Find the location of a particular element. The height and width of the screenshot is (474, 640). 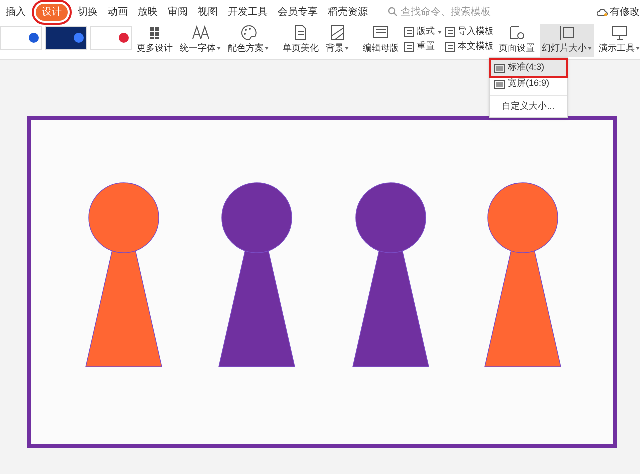

menu-item: 宽屏(16:9) is located at coordinates (528, 84).